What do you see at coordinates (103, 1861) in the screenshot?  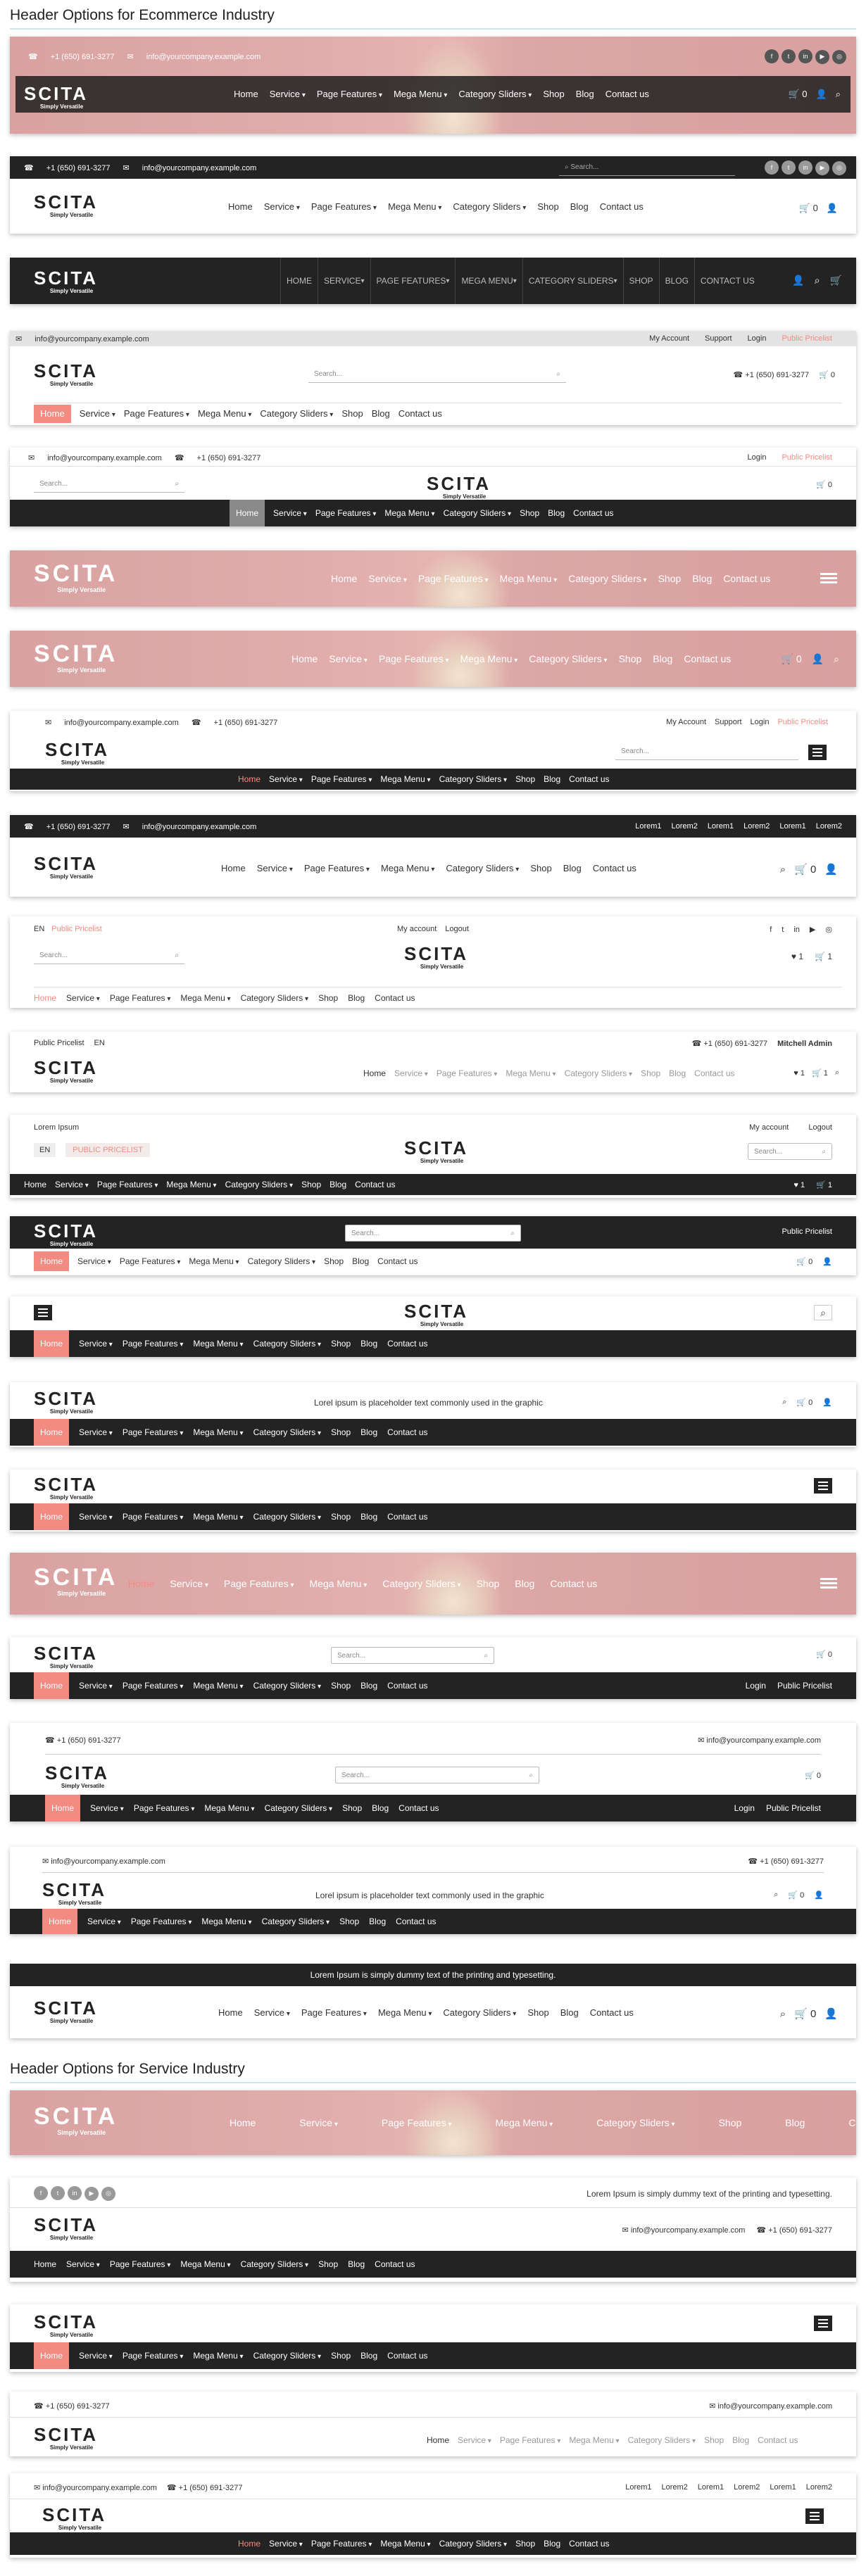 I see `email-text: ✉ info@yourcompany.example.com` at bounding box center [103, 1861].